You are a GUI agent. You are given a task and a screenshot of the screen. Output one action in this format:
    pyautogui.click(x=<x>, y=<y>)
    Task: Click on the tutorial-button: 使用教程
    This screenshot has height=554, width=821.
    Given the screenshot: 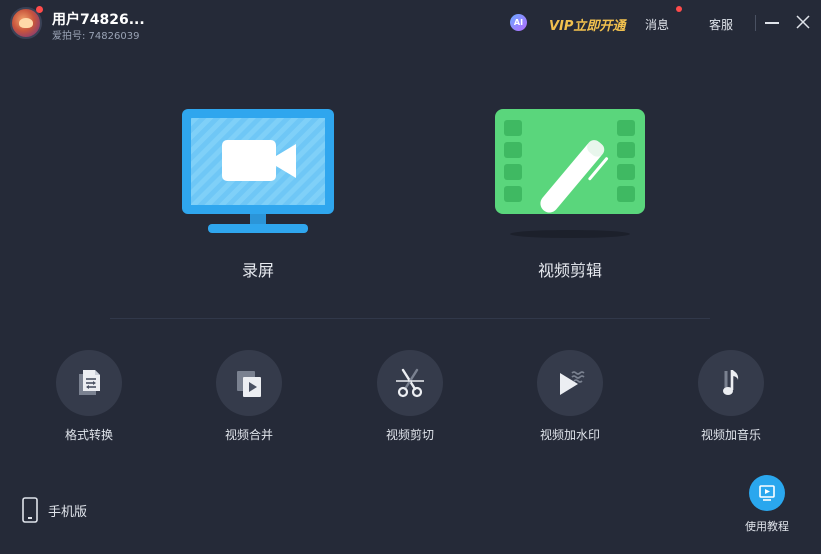 What is the action you would take?
    pyautogui.click(x=767, y=504)
    